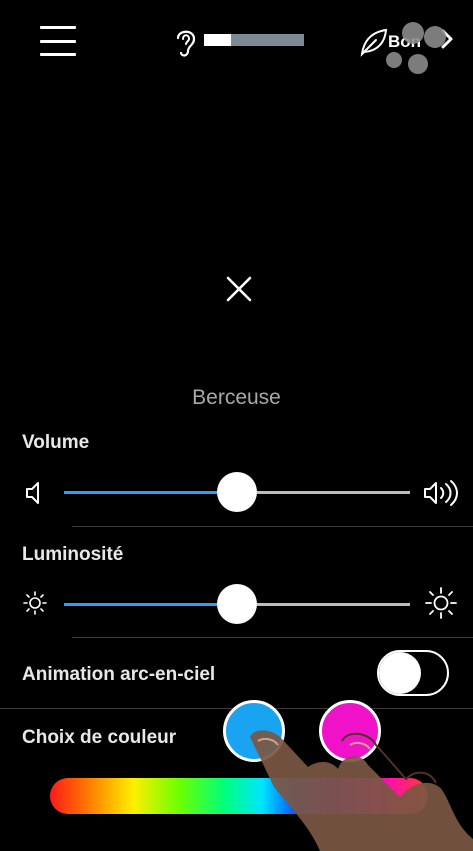  I want to click on touch-gesture-hand-icon, so click(361, 790).